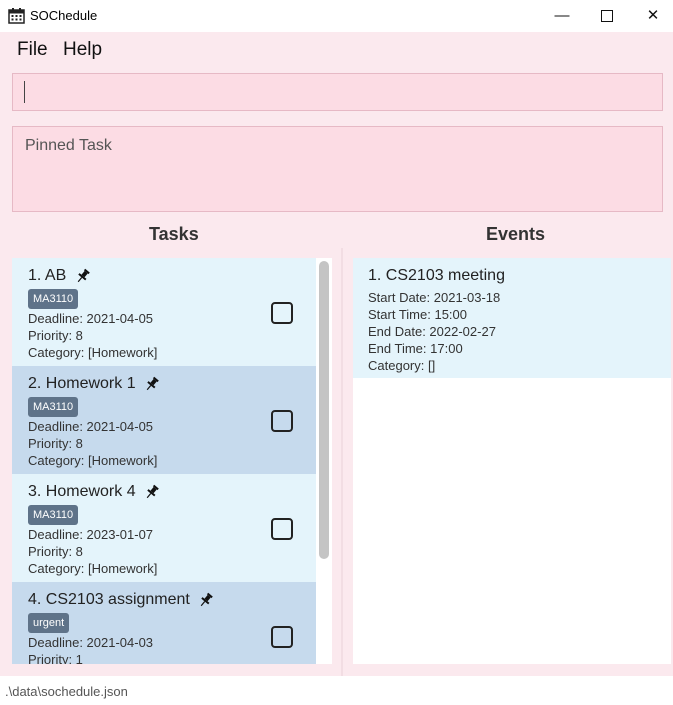 The width and height of the screenshot is (673, 705). Describe the element at coordinates (55, 658) in the screenshot. I see `task-priority: Priority: 1` at that location.